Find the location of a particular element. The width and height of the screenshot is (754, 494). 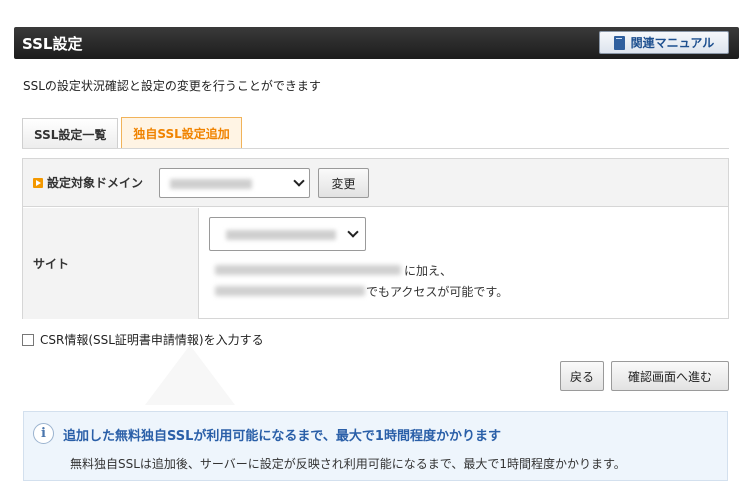

related-manual-button: 関連マニュアル is located at coordinates (664, 42).